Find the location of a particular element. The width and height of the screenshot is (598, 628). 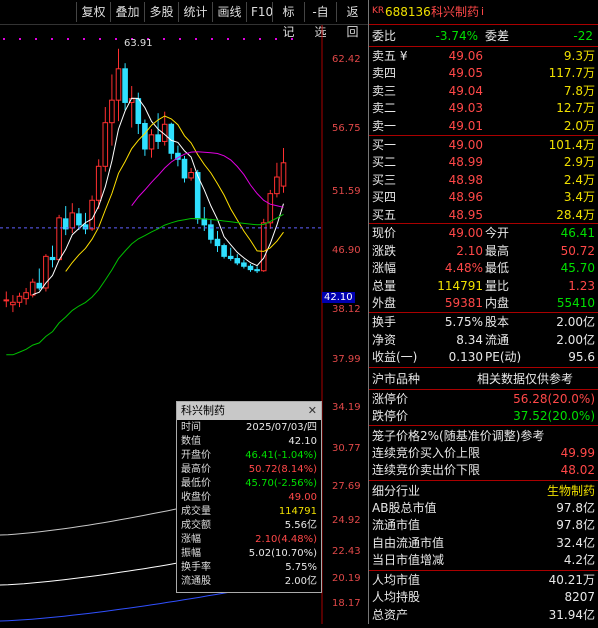

price-axis-label: 22.43 is located at coordinates (346, 551).